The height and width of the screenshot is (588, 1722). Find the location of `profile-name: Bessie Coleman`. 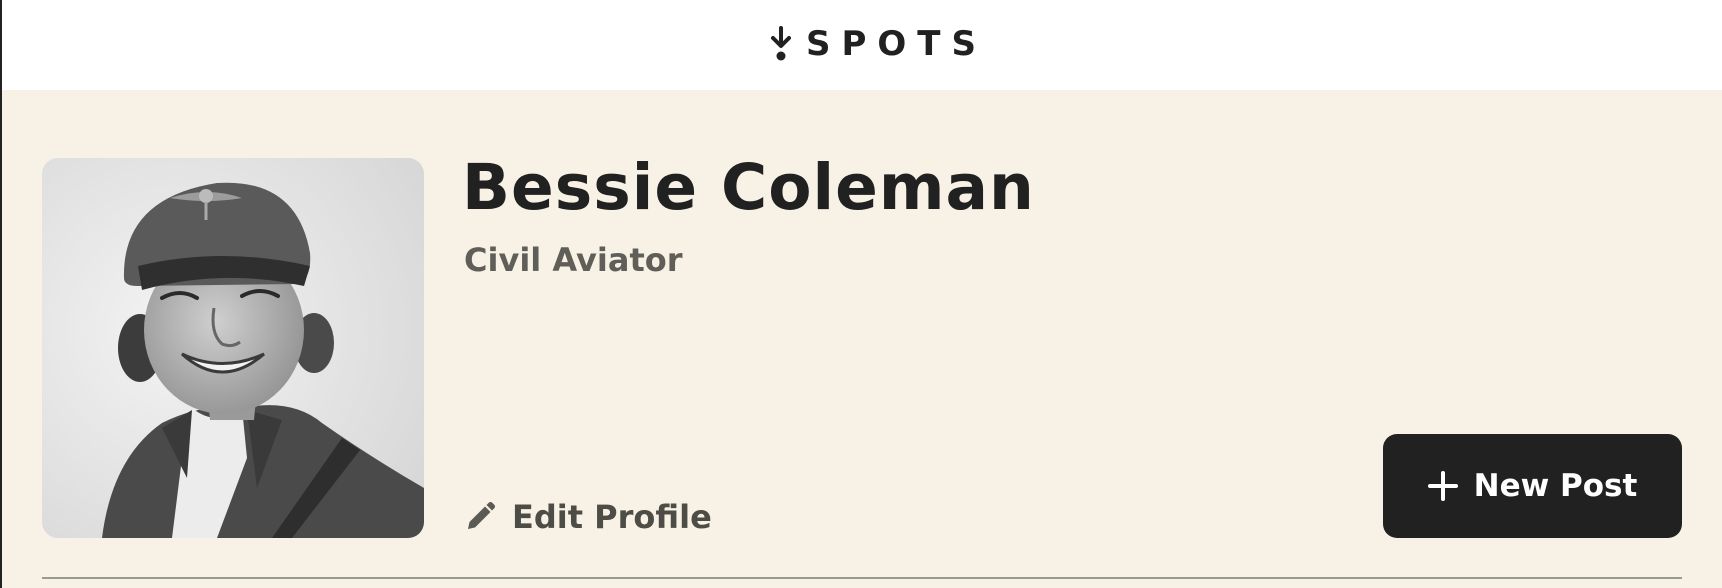

profile-name: Bessie Coleman is located at coordinates (748, 187).